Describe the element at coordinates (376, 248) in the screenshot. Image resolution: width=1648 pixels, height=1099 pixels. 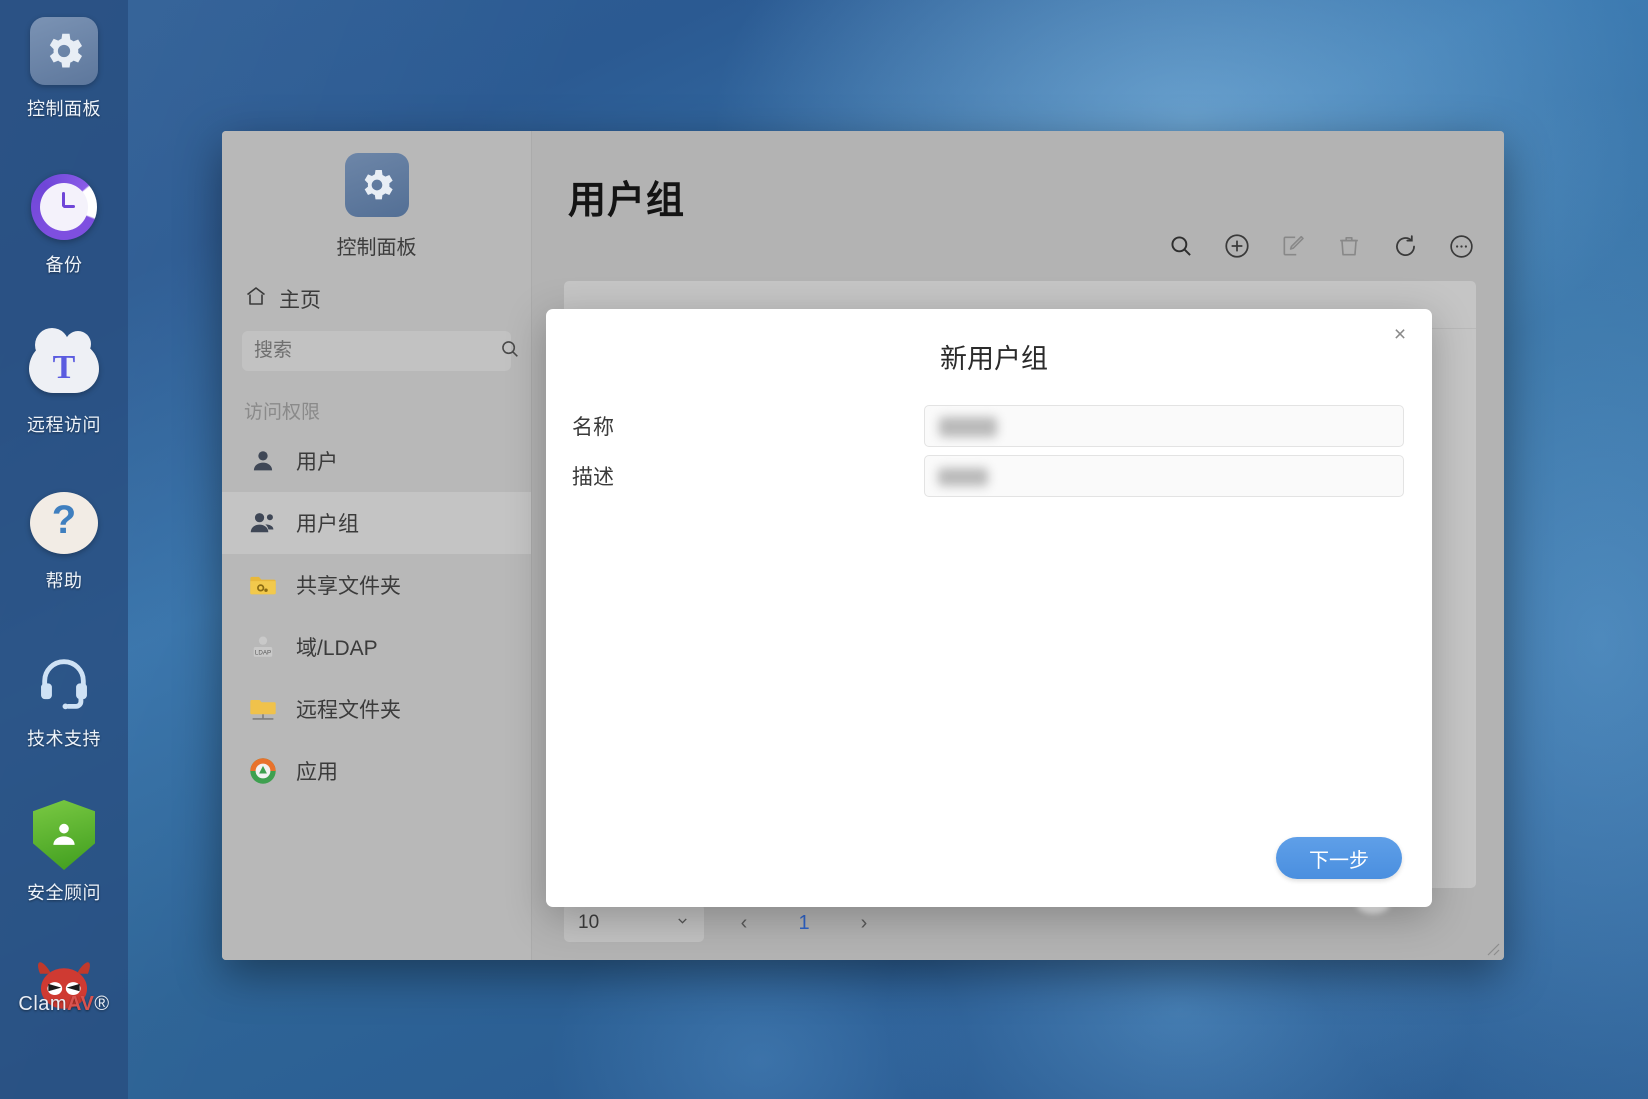
I see `control-panel-title: 控制面板` at that location.